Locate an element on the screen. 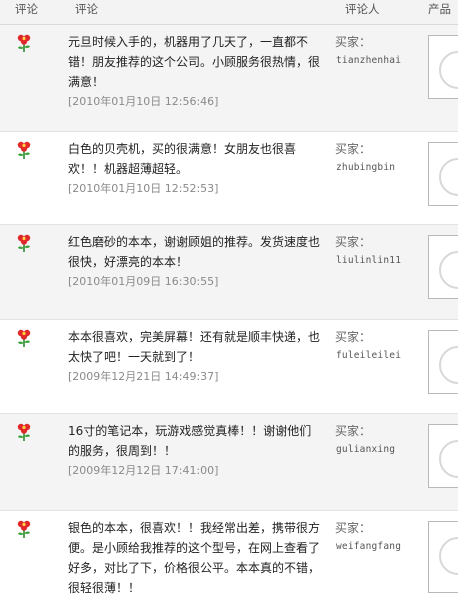 Image resolution: width=458 pixels, height=603 pixels. review-date: [2009年12月12日 17:41:00] is located at coordinates (143, 470).